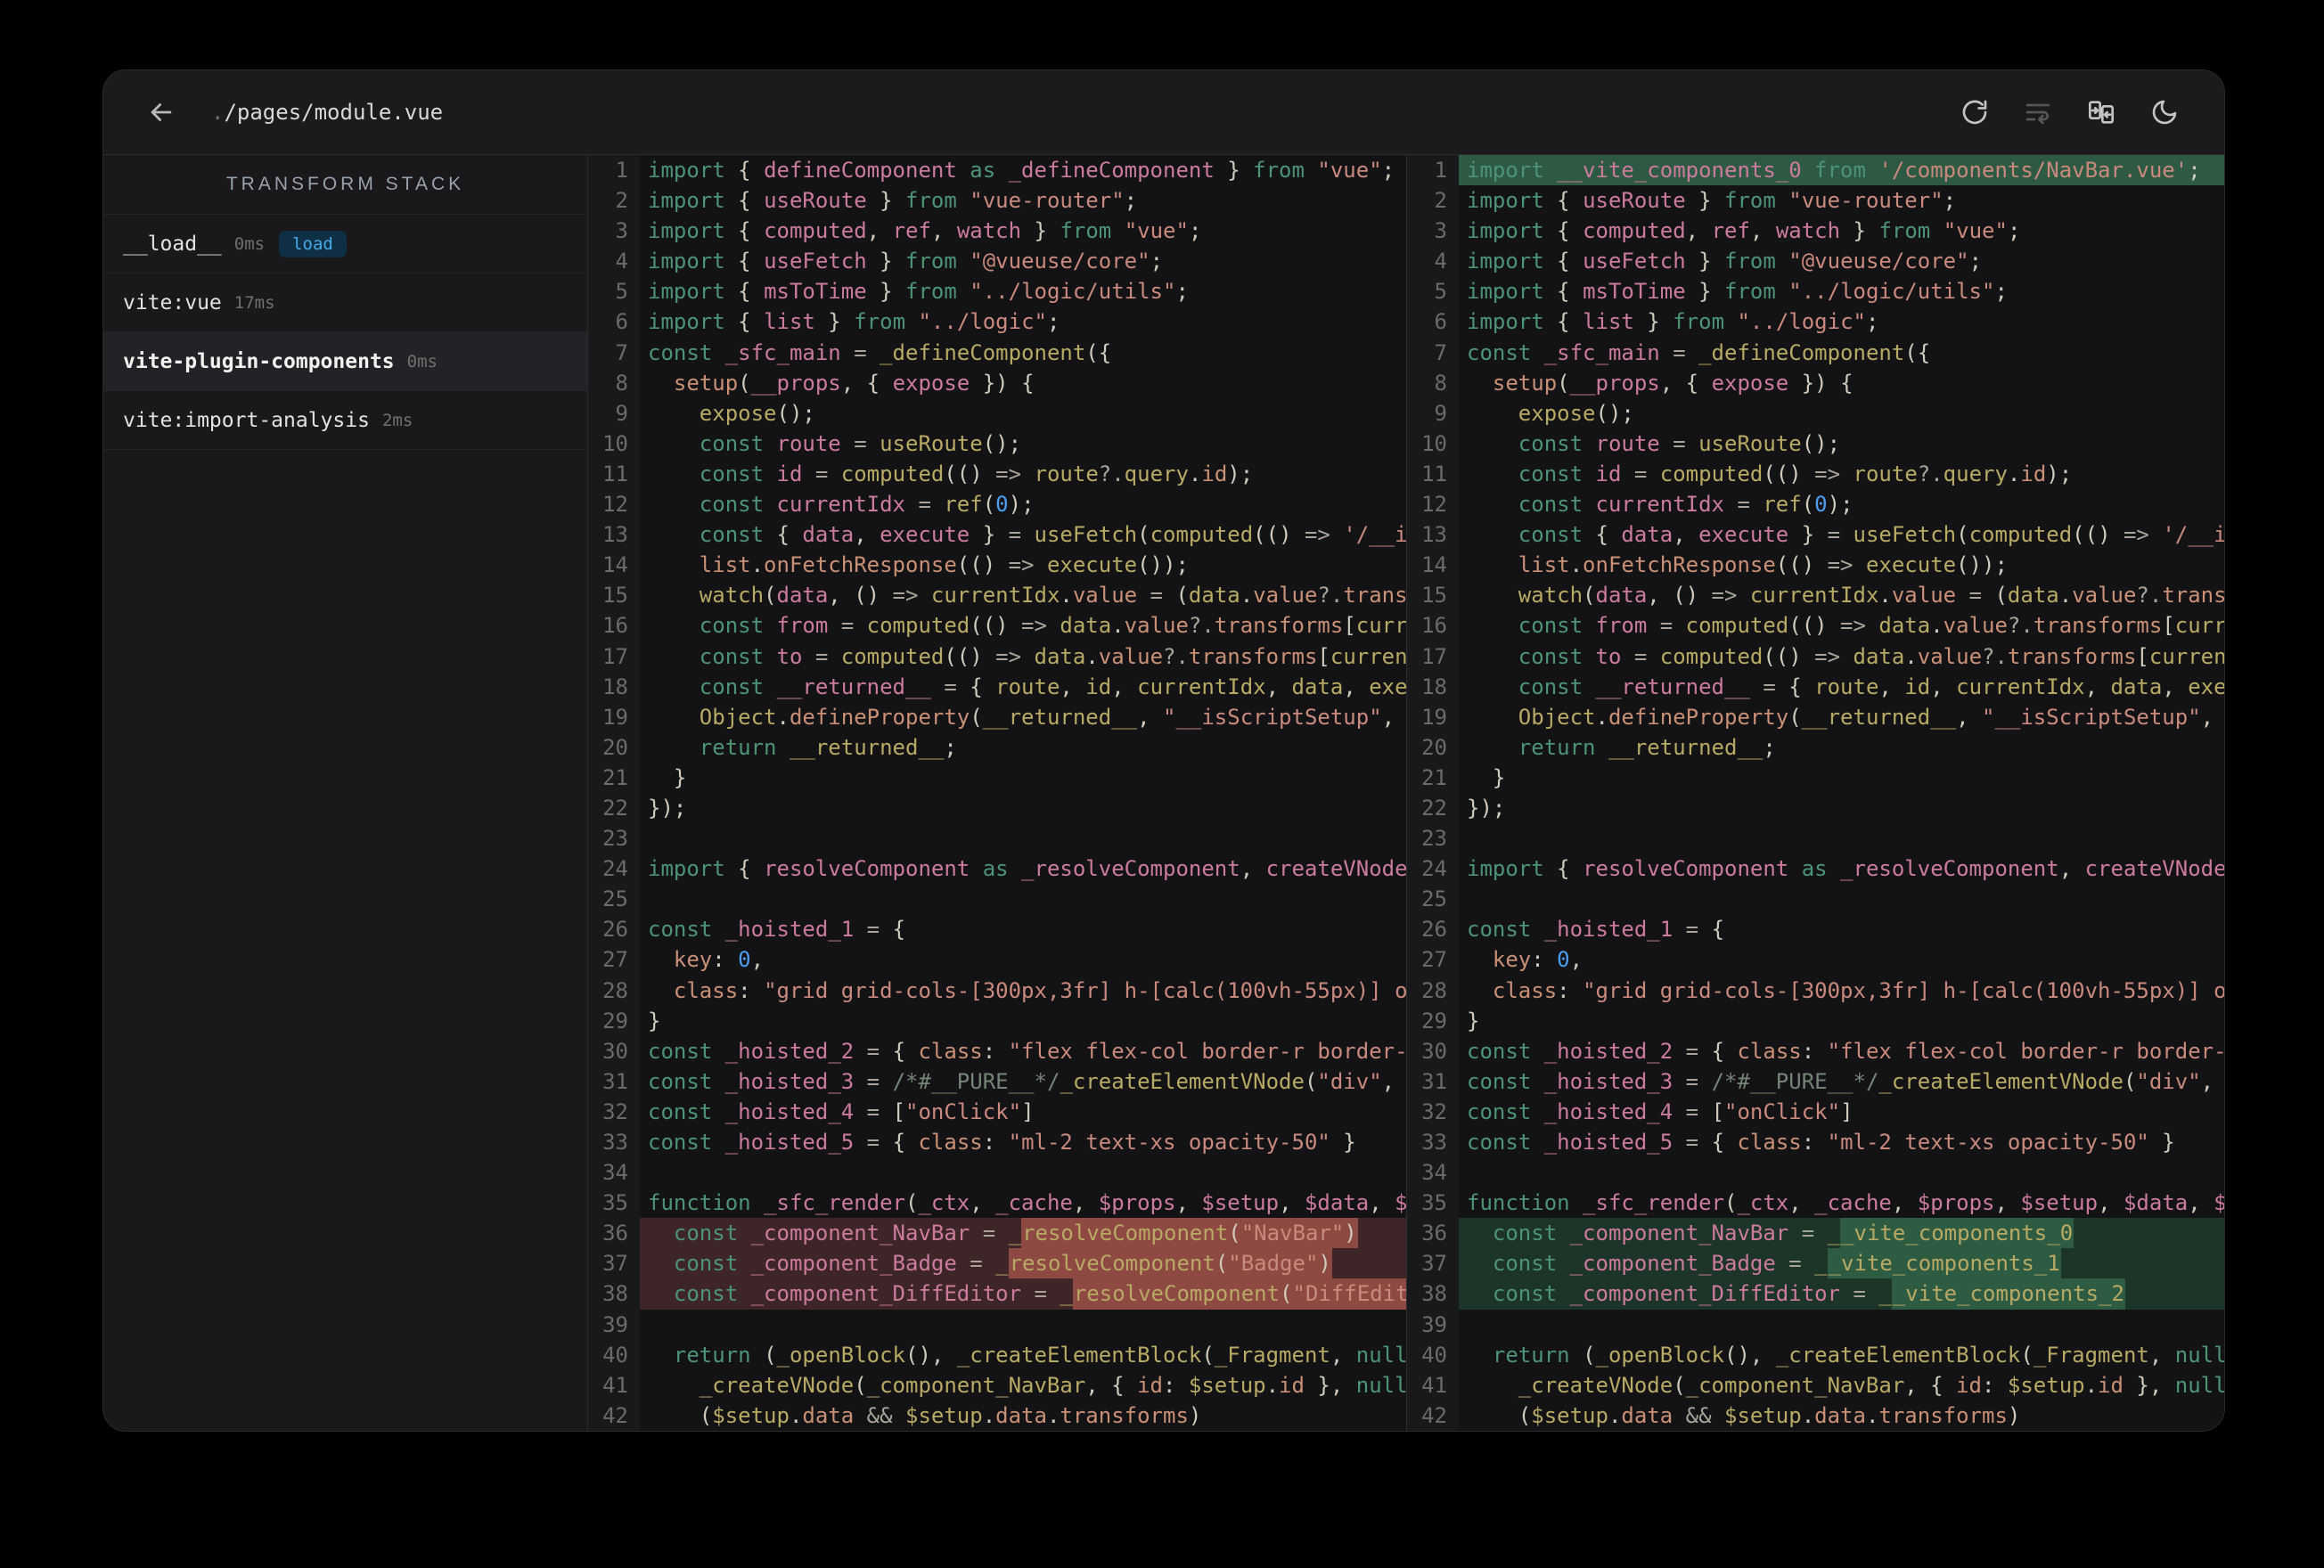 The width and height of the screenshot is (2324, 1568). Describe the element at coordinates (1433, 1142) in the screenshot. I see `line-number: 33` at that location.